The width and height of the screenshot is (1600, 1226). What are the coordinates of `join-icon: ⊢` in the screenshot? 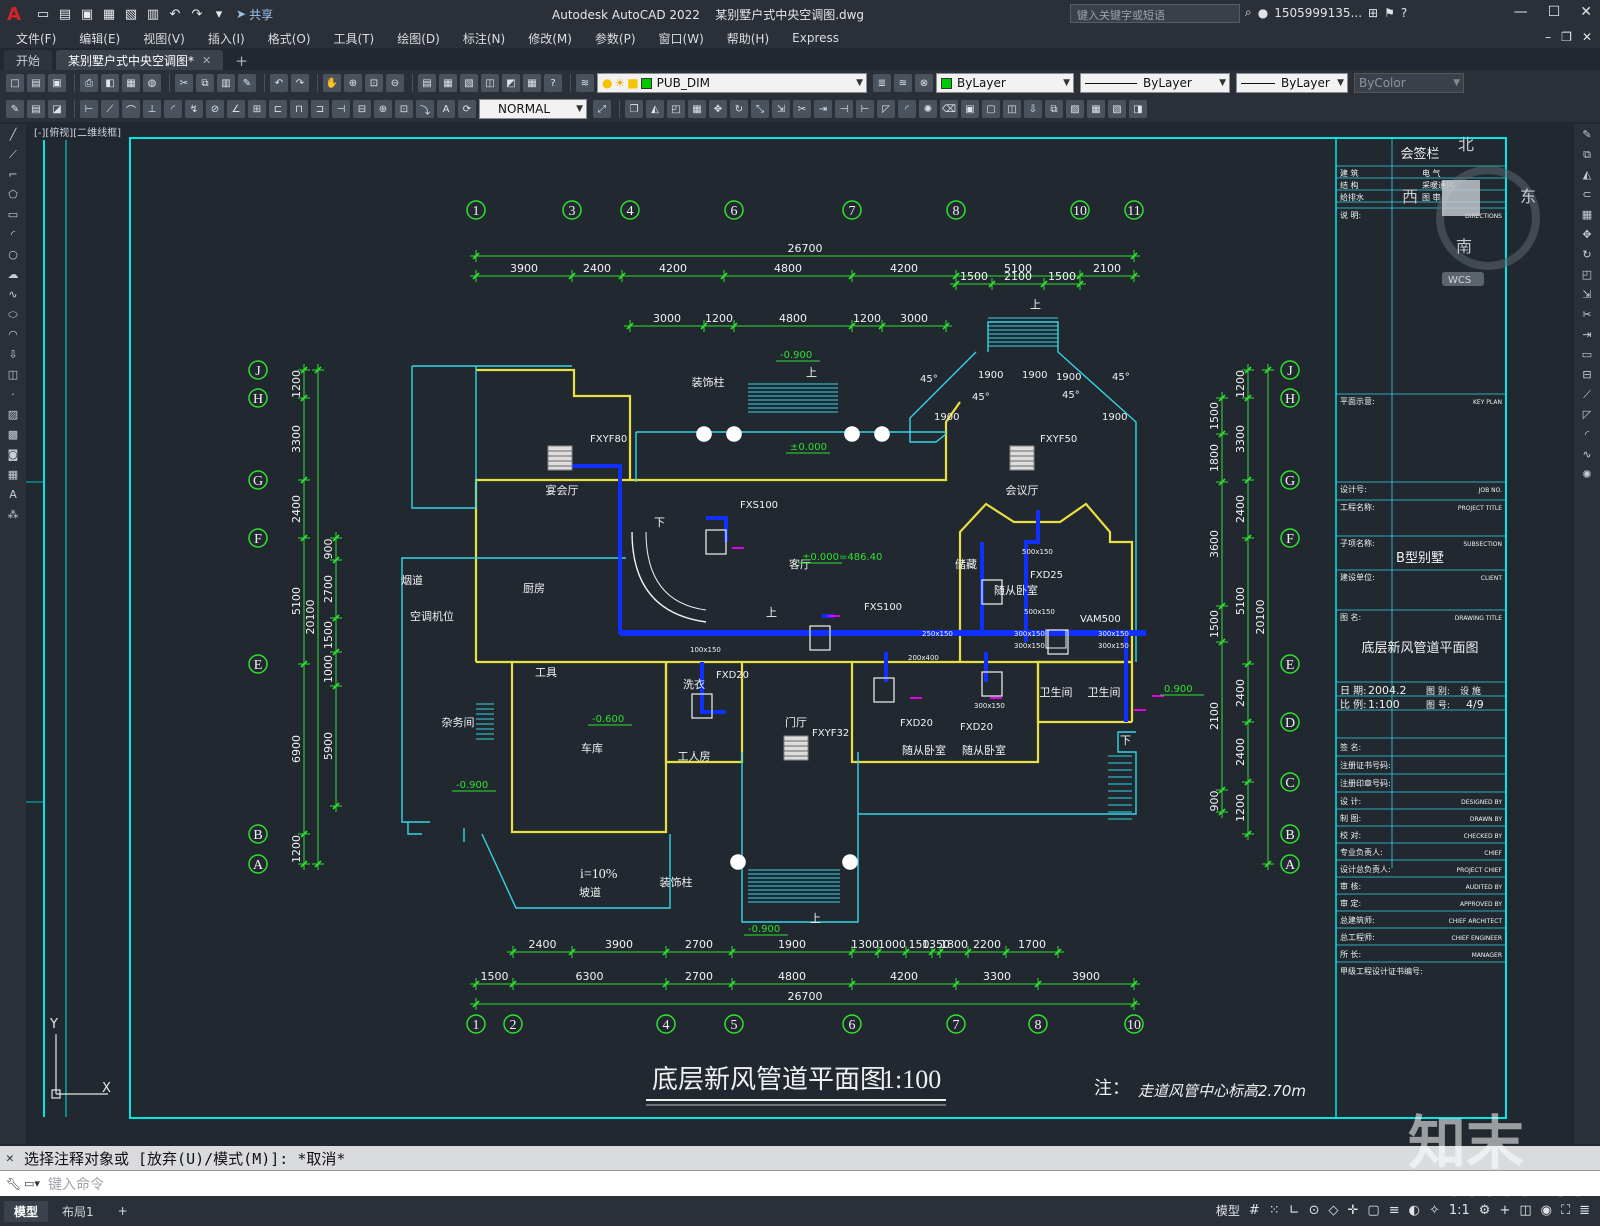 It's located at (865, 109).